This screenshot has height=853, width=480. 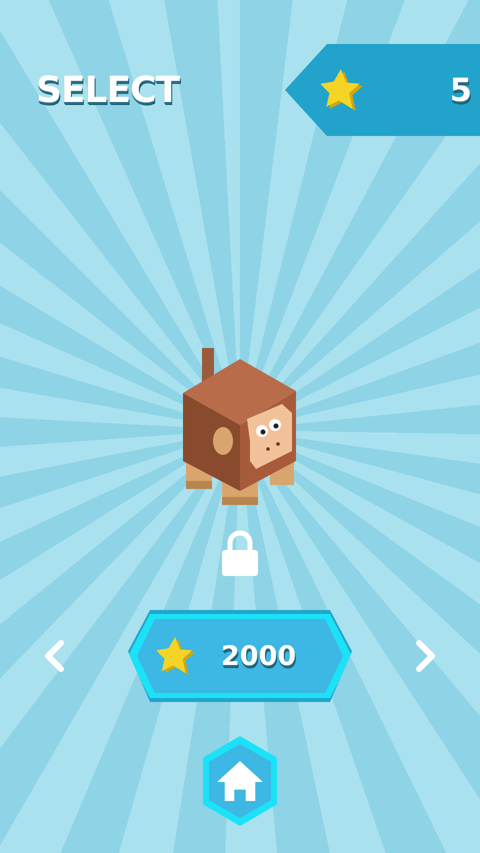 I want to click on star-count: 5, so click(x=461, y=90).